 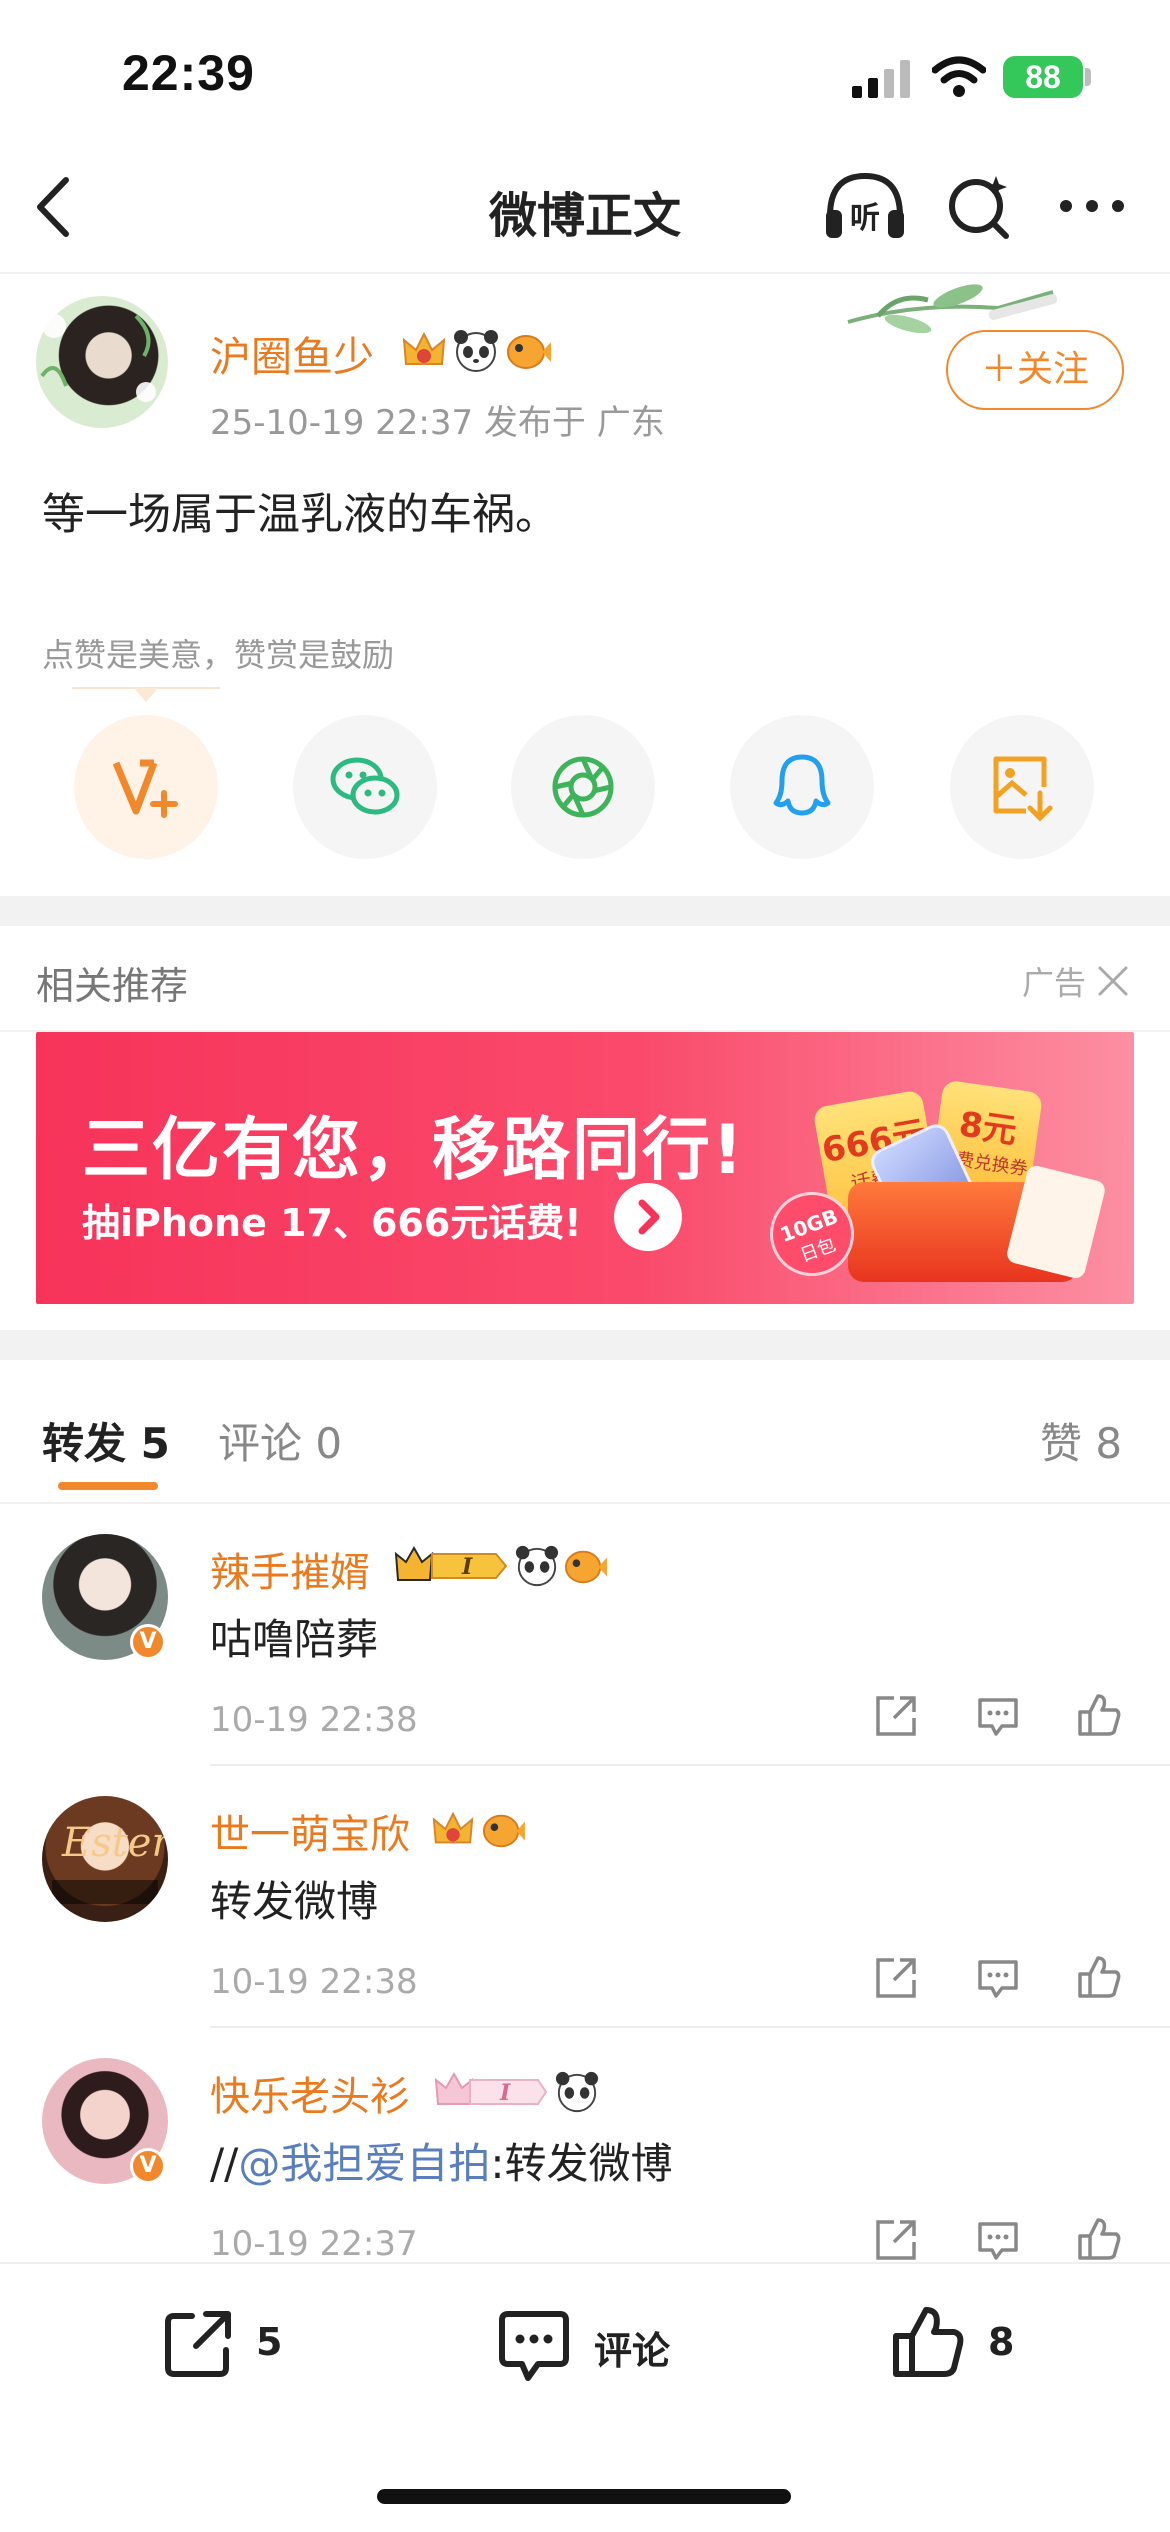 What do you see at coordinates (1043, 77) in the screenshot?
I see `battery-indicator: 88` at bounding box center [1043, 77].